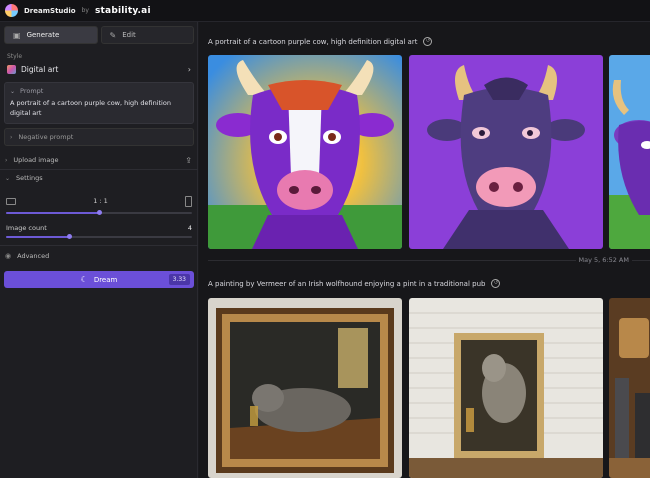 This screenshot has width=650, height=478. I want to click on image-count-value: 4, so click(189, 228).